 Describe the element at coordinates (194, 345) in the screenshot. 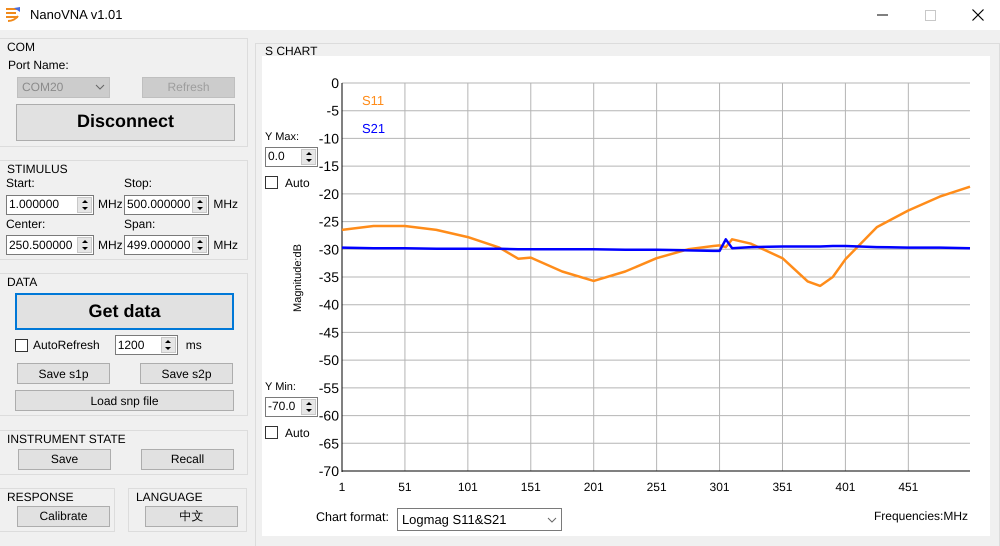

I see `unit-label: ms` at that location.